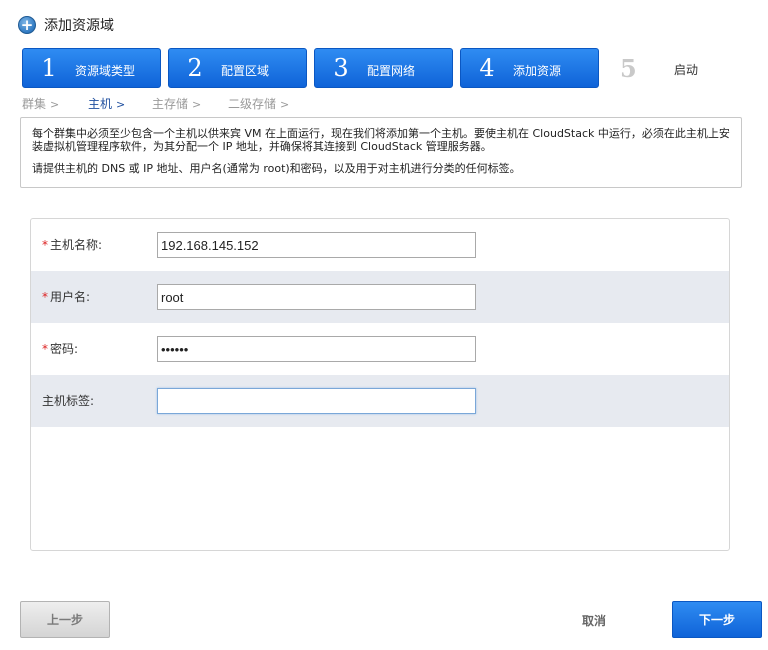 The image size is (768, 650). I want to click on step-number: 1, so click(49, 68).